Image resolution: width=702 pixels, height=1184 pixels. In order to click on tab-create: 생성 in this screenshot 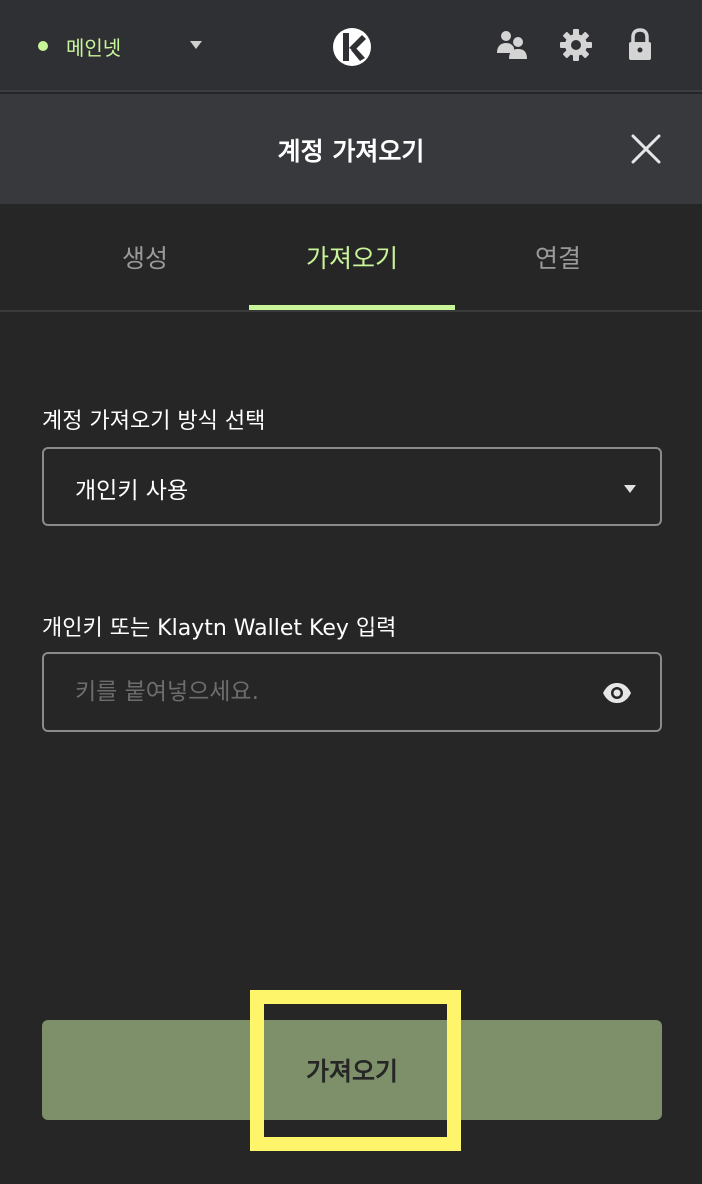, I will do `click(145, 257)`.